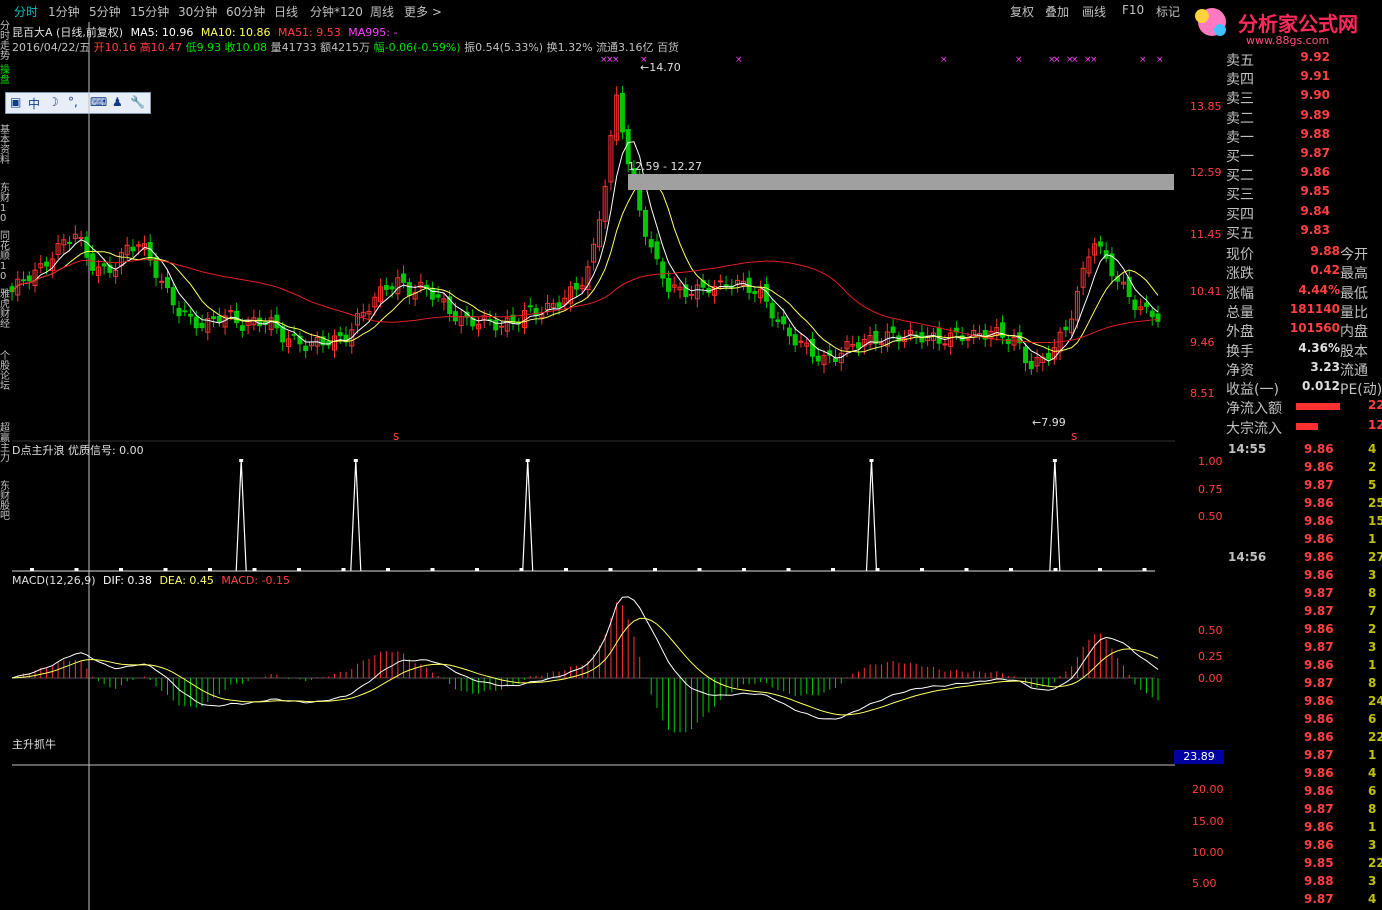  I want to click on order-book-row: 买一 9.87, so click(1304, 155).